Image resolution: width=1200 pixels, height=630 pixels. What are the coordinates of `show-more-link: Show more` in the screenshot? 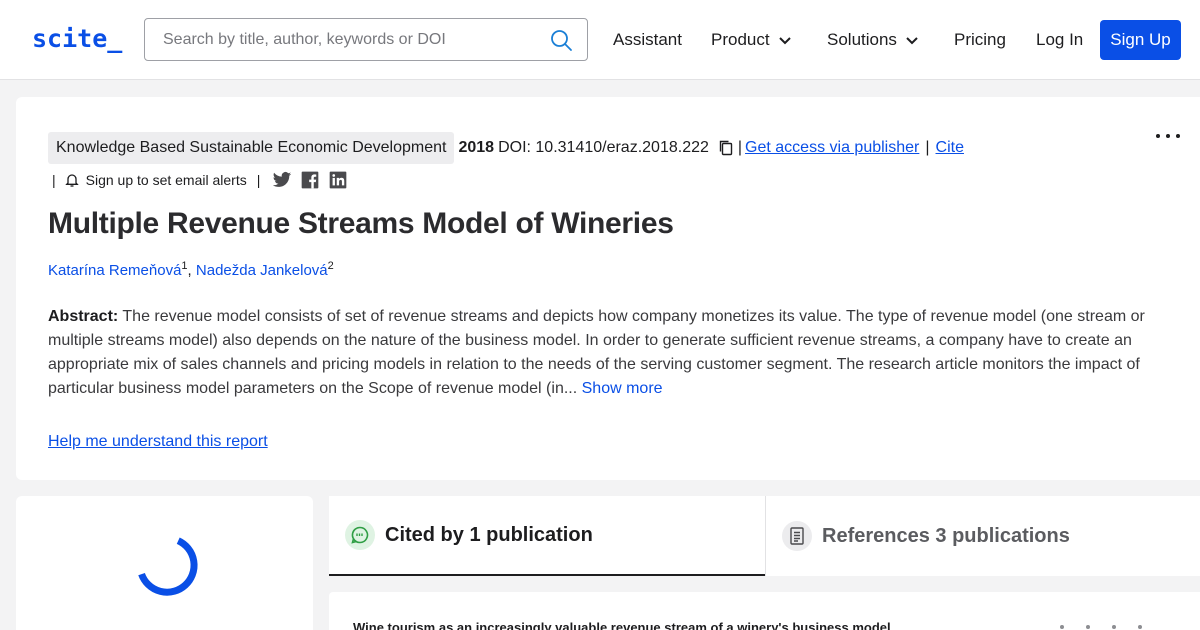 It's located at (622, 388).